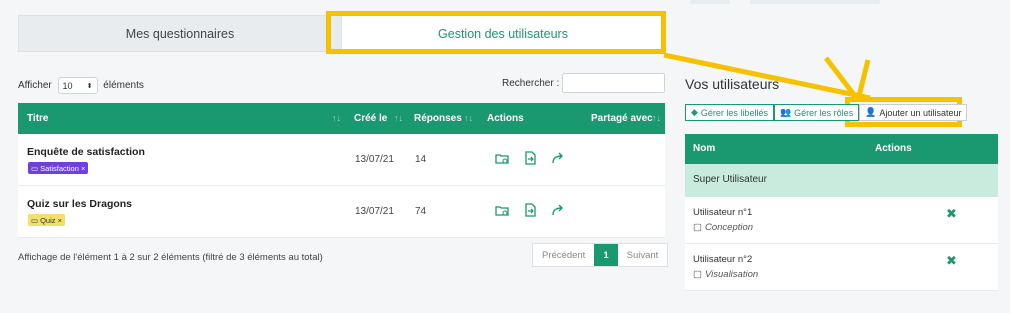 This screenshot has height=313, width=1010. I want to click on row-title: Enquête de satisfaction, so click(86, 152).